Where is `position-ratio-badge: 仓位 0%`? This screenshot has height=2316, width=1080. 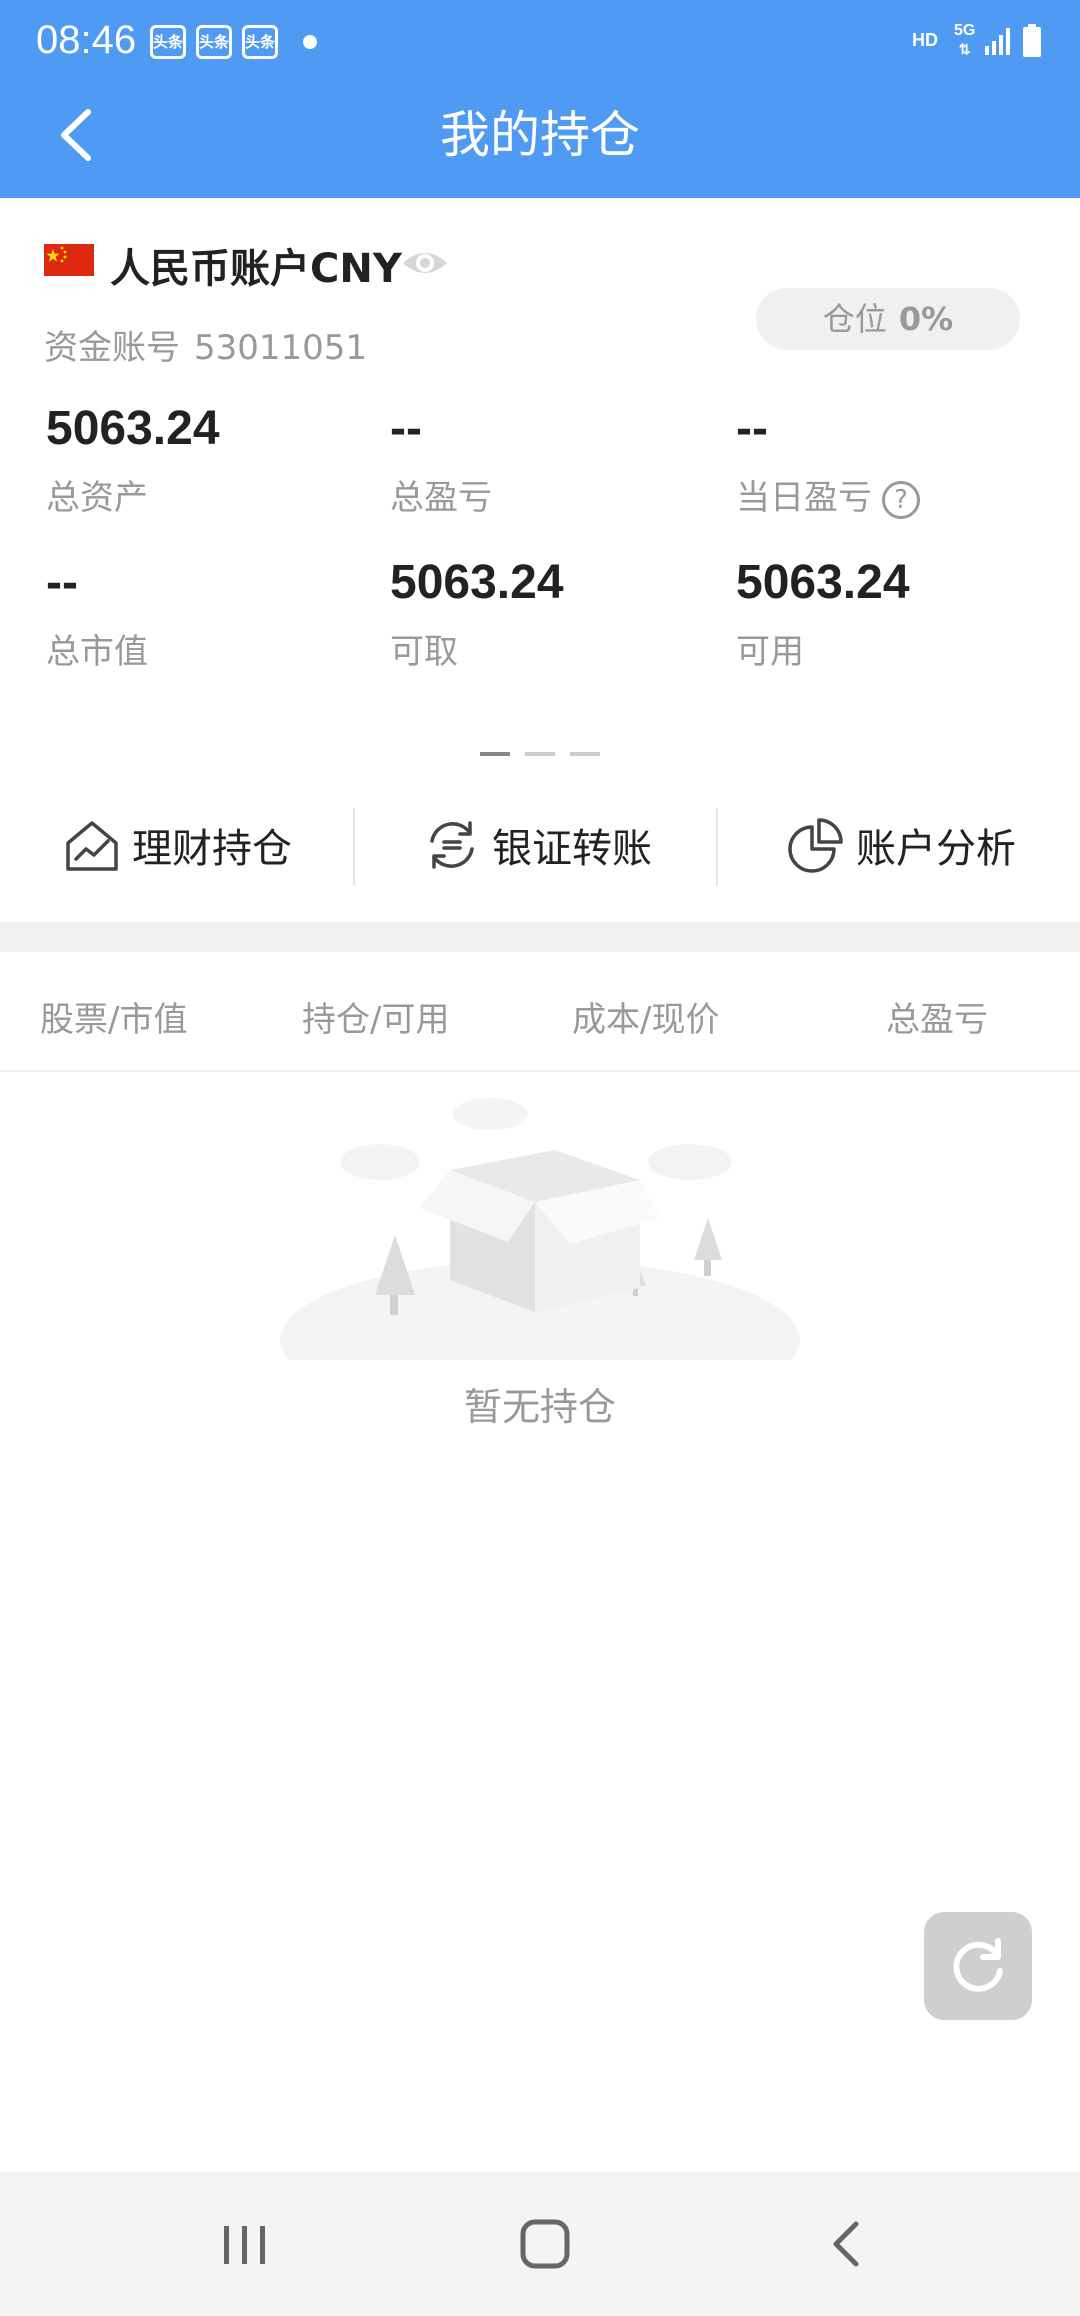
position-ratio-badge: 仓位 0% is located at coordinates (888, 319).